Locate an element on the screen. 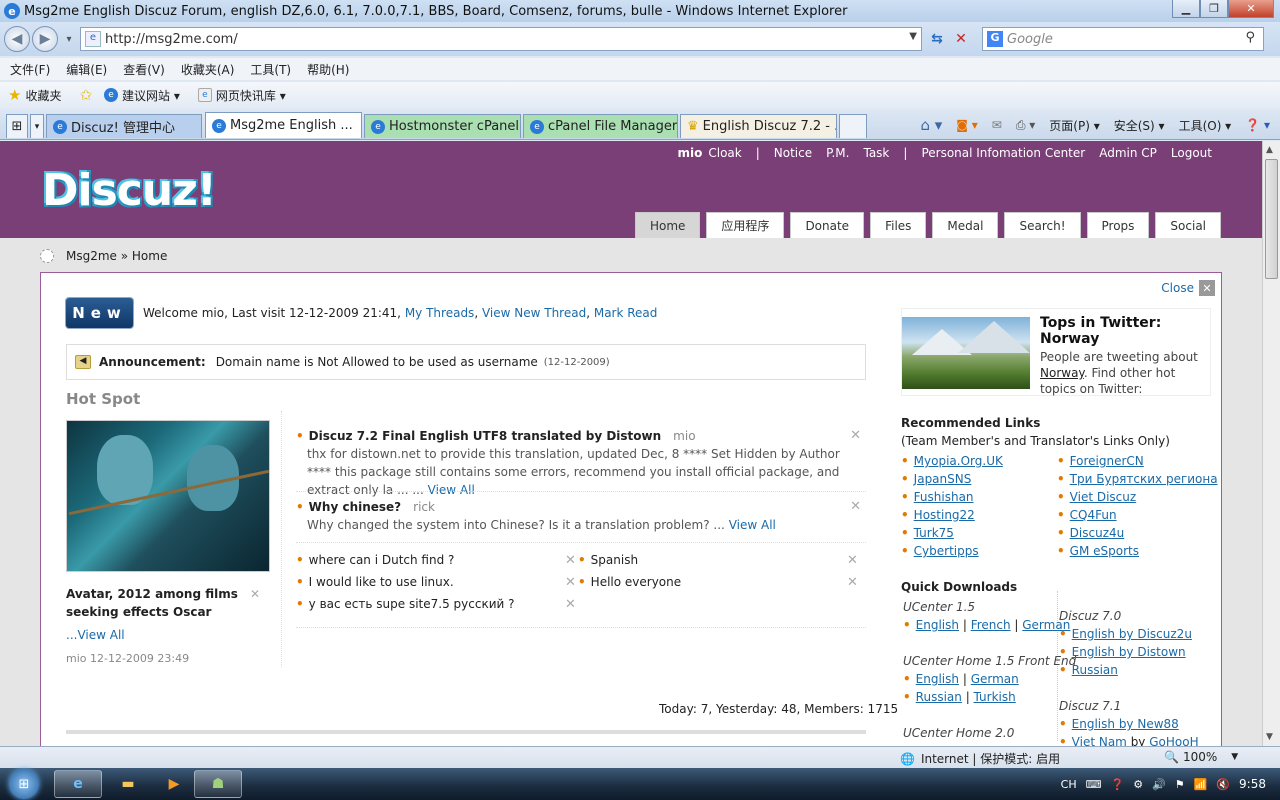  small-topic-title: I would like to use linux. is located at coordinates (381, 582).